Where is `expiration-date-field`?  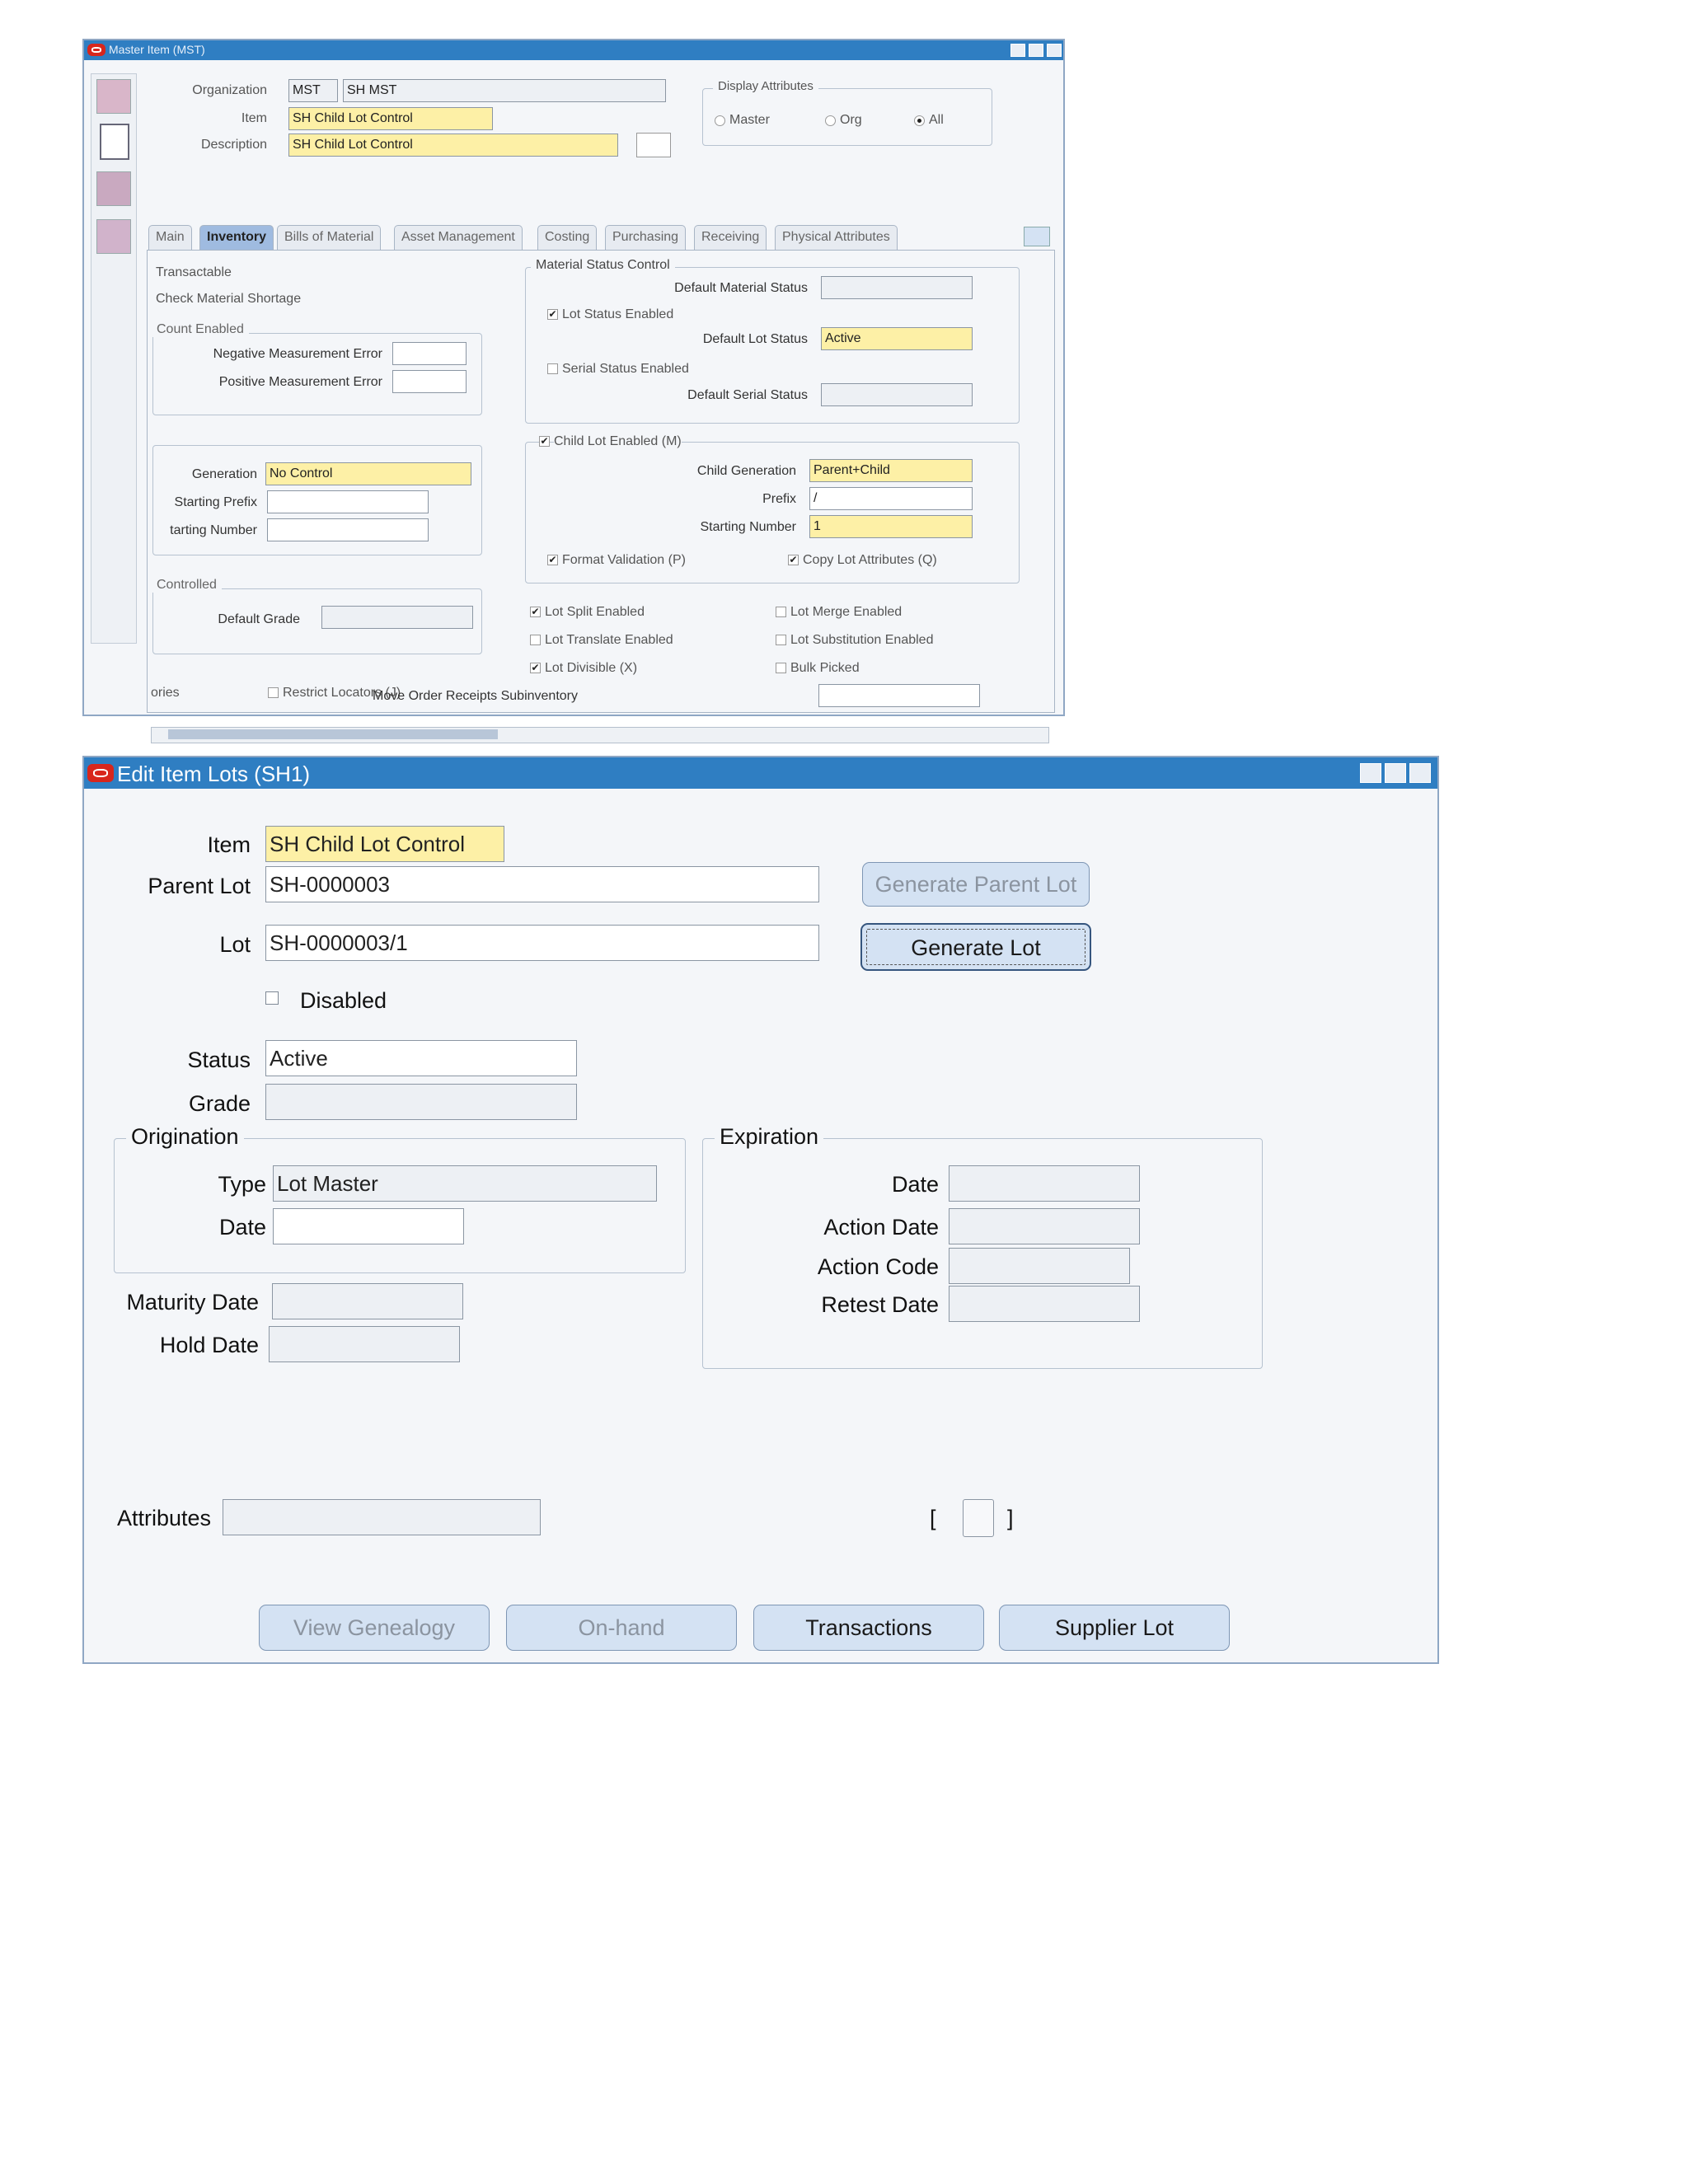 expiration-date-field is located at coordinates (1044, 1183).